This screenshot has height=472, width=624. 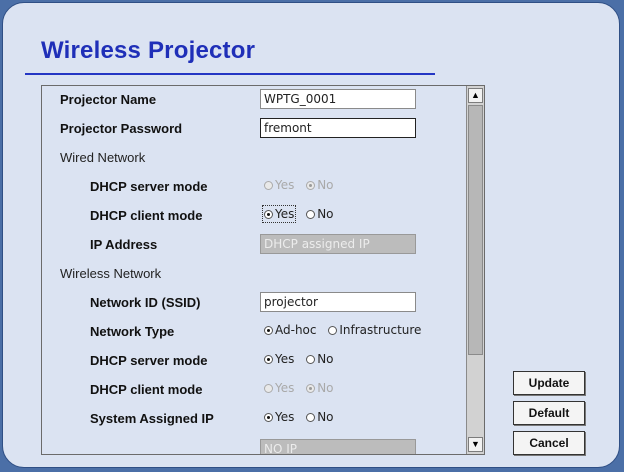 I want to click on wireless-dhcp-client-radios: Yes No, so click(x=303, y=388).